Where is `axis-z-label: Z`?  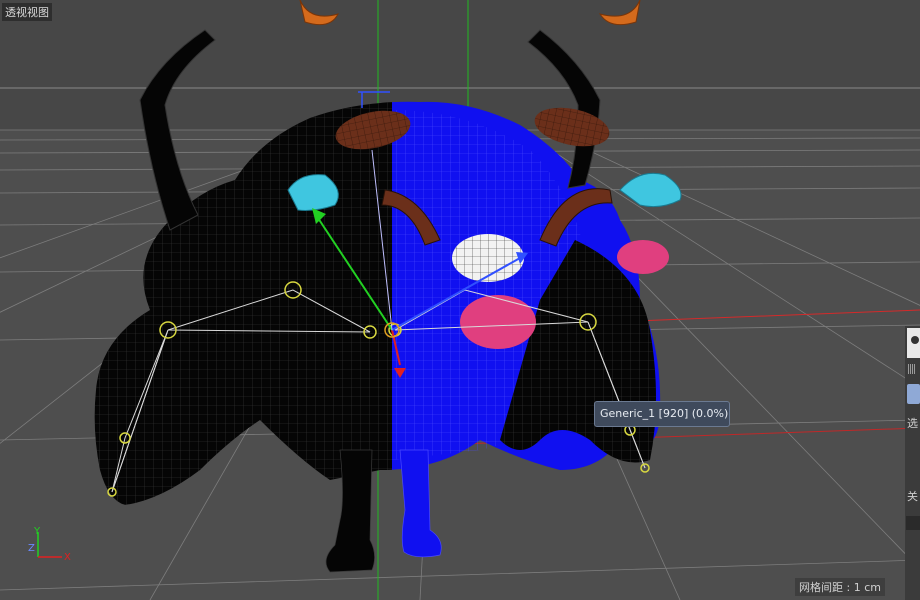
axis-z-label: Z is located at coordinates (31, 548).